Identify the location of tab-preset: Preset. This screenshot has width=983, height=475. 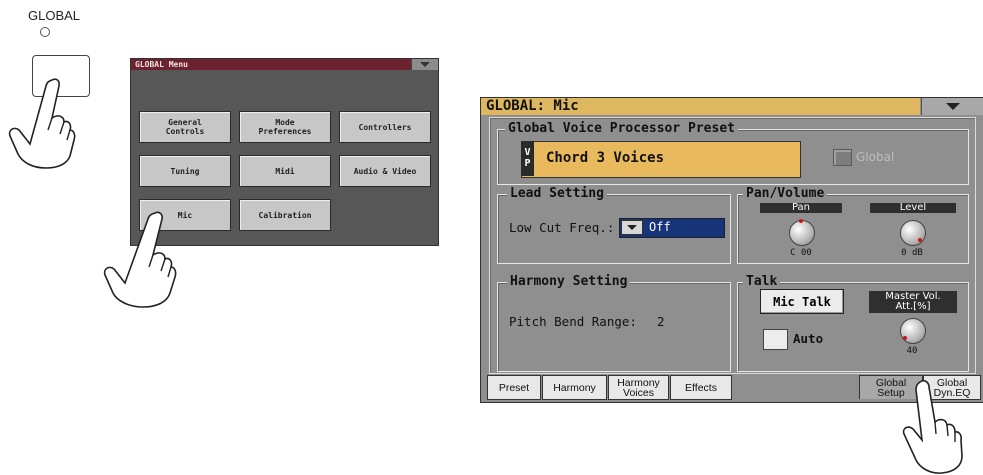
(514, 387).